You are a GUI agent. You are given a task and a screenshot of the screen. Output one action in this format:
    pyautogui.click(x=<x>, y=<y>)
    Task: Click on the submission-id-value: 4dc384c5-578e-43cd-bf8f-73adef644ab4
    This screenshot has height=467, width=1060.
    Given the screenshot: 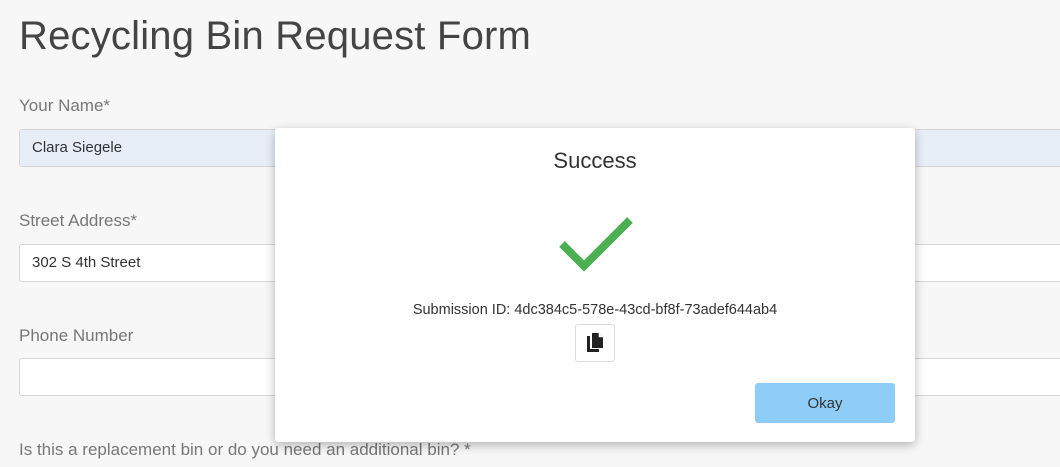 What is the action you would take?
    pyautogui.click(x=646, y=310)
    